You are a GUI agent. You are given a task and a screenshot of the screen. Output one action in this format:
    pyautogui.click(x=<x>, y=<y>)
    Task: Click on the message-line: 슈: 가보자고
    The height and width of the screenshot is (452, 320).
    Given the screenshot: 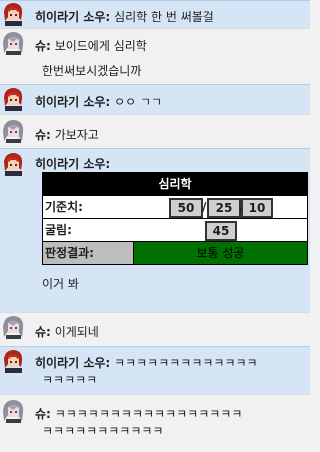 What is the action you would take?
    pyautogui.click(x=67, y=134)
    